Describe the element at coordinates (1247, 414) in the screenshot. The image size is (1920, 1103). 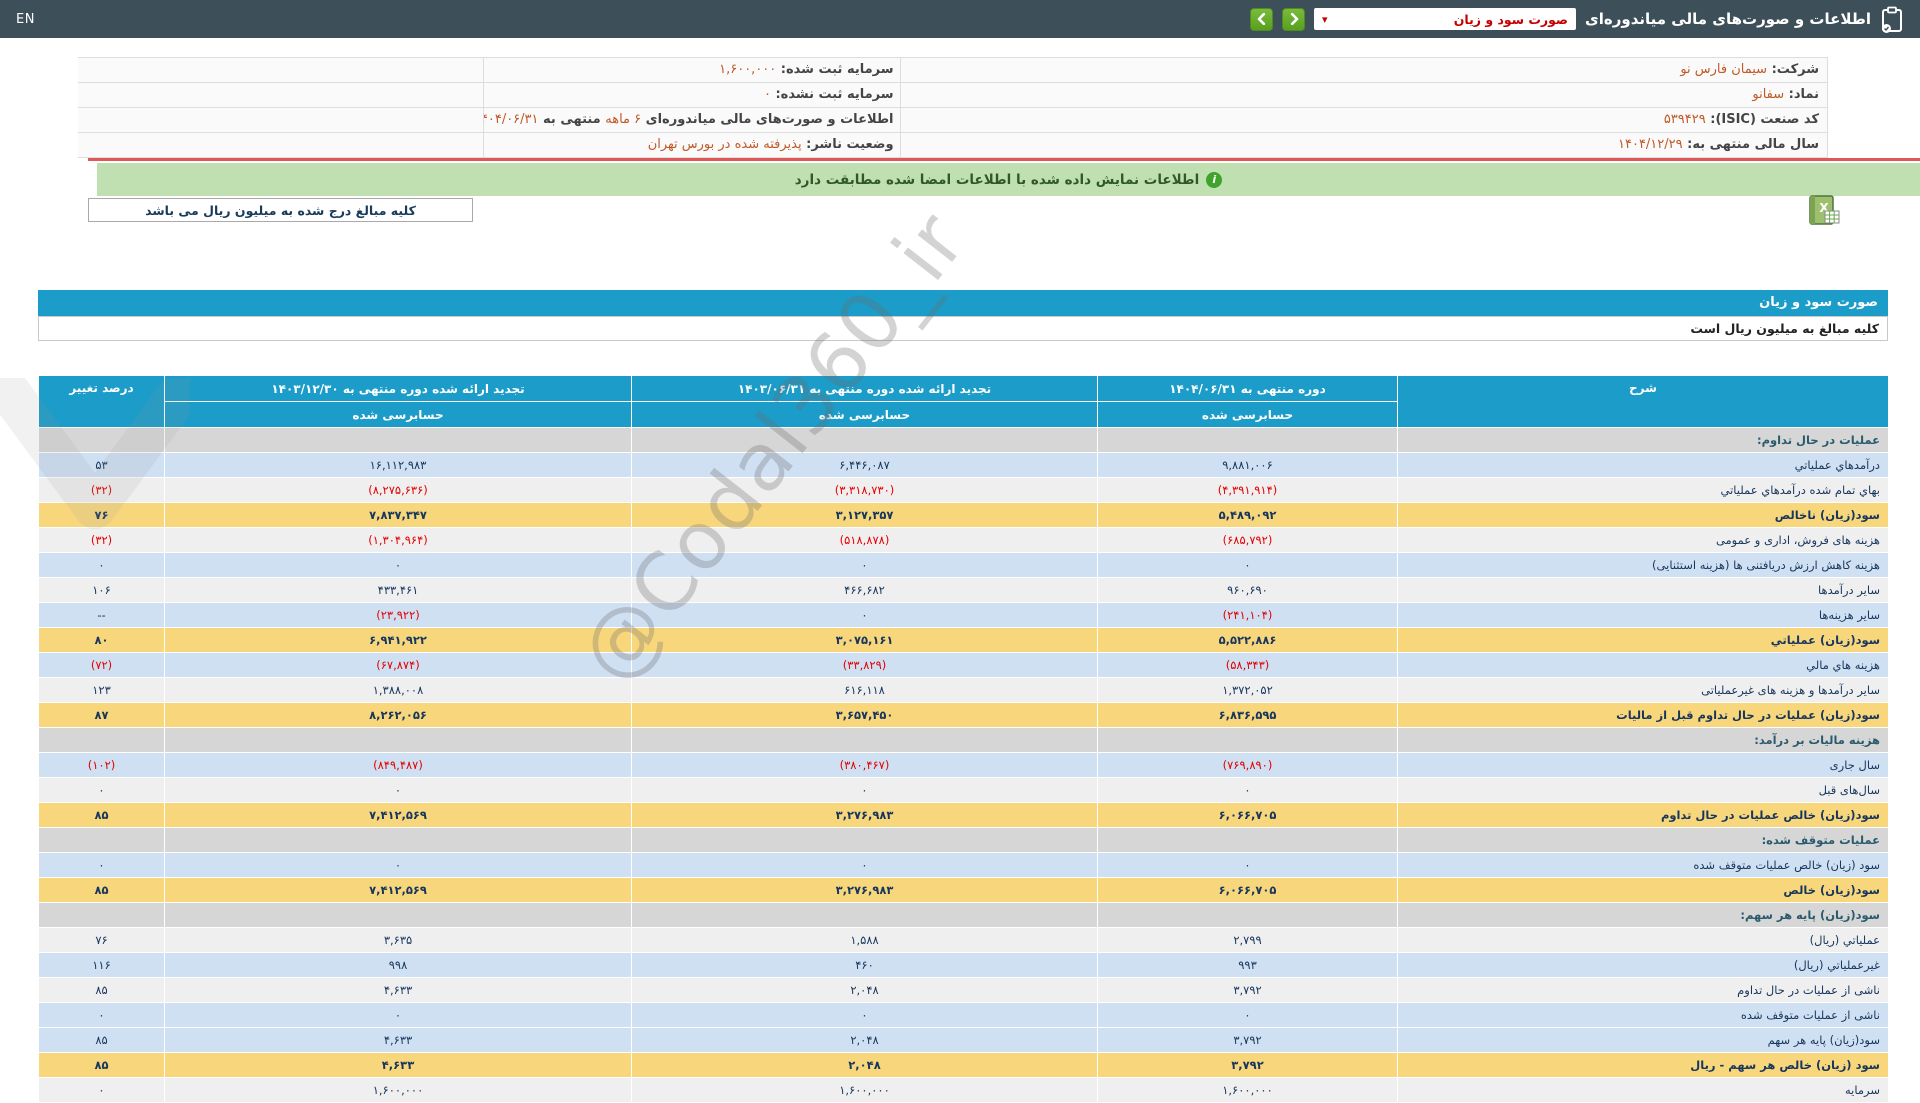
I see `col-subheader-audited-0: حسابرسی شده` at that location.